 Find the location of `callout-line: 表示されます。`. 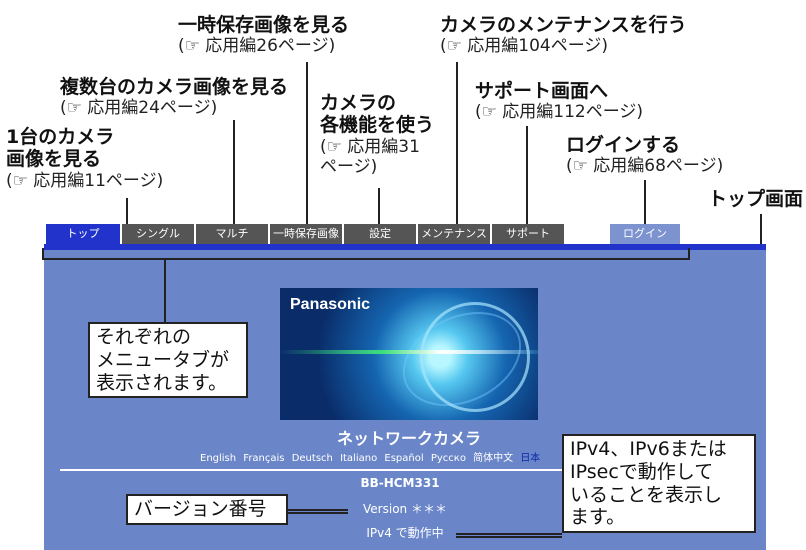

callout-line: 表示されます。 is located at coordinates (162, 382).